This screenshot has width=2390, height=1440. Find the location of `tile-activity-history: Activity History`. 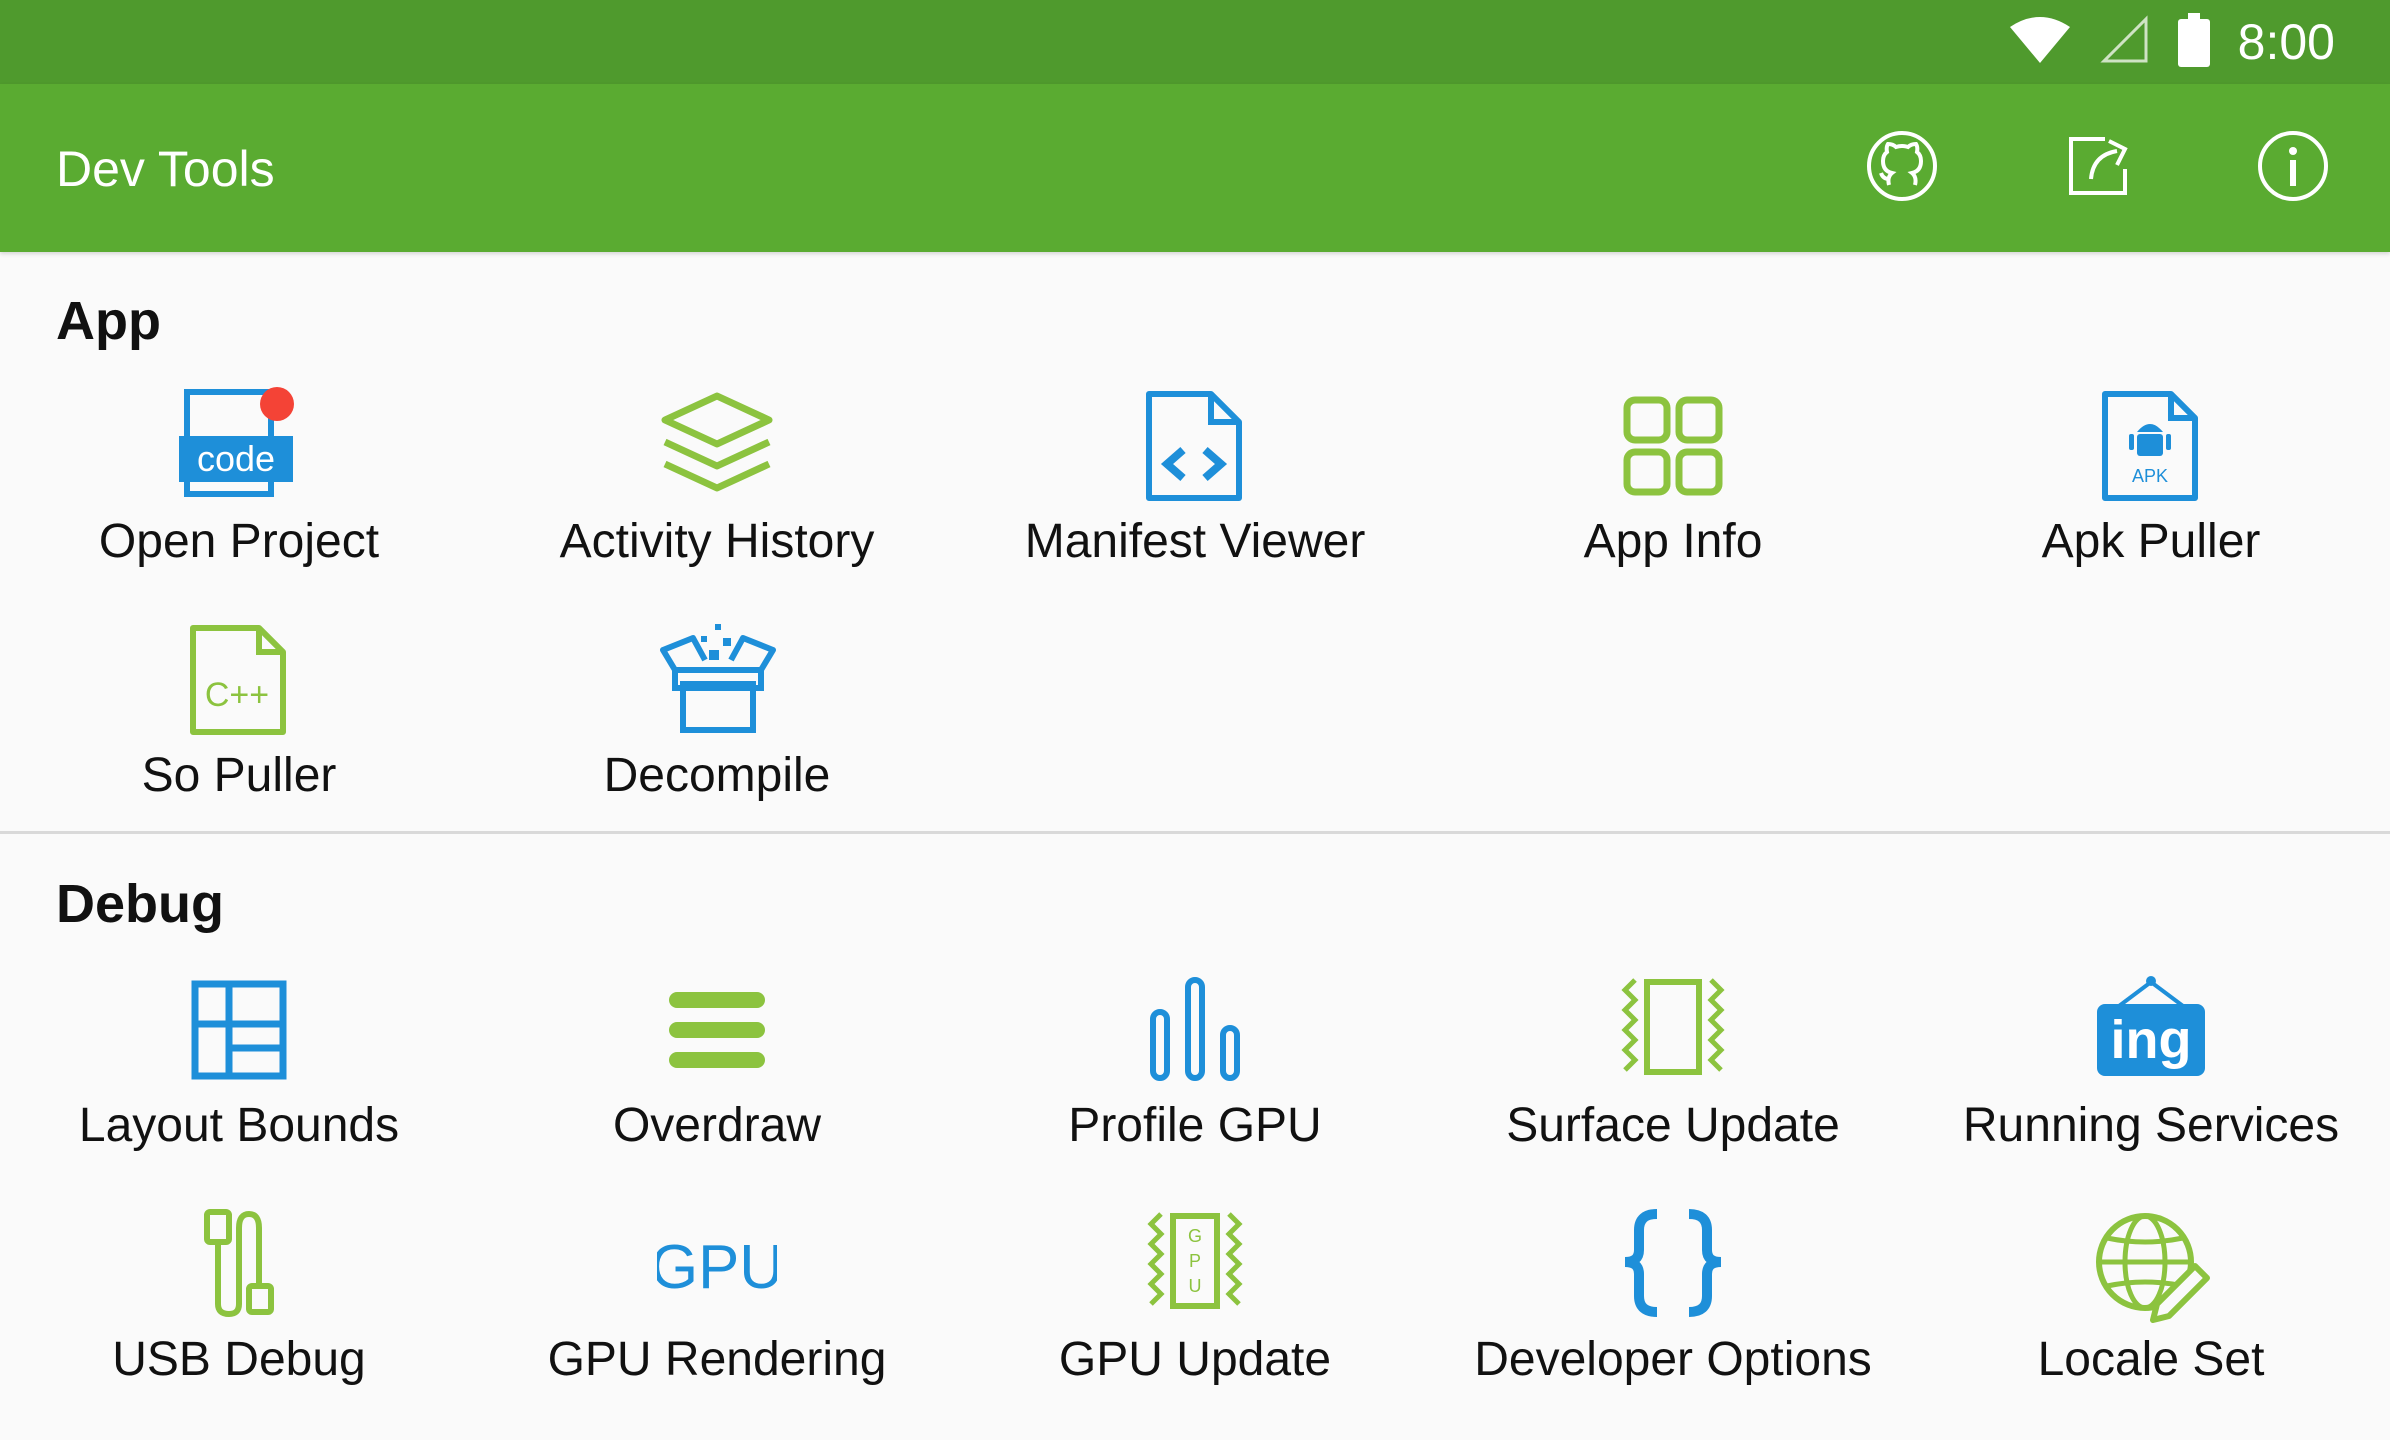

tile-activity-history: Activity History is located at coordinates (717, 501).